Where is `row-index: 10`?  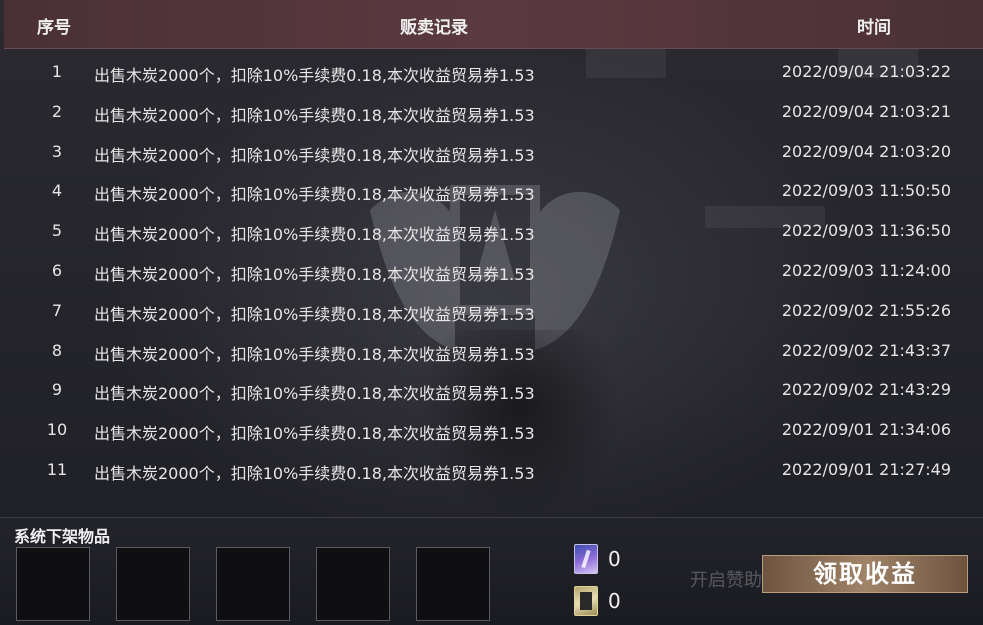 row-index: 10 is located at coordinates (57, 430).